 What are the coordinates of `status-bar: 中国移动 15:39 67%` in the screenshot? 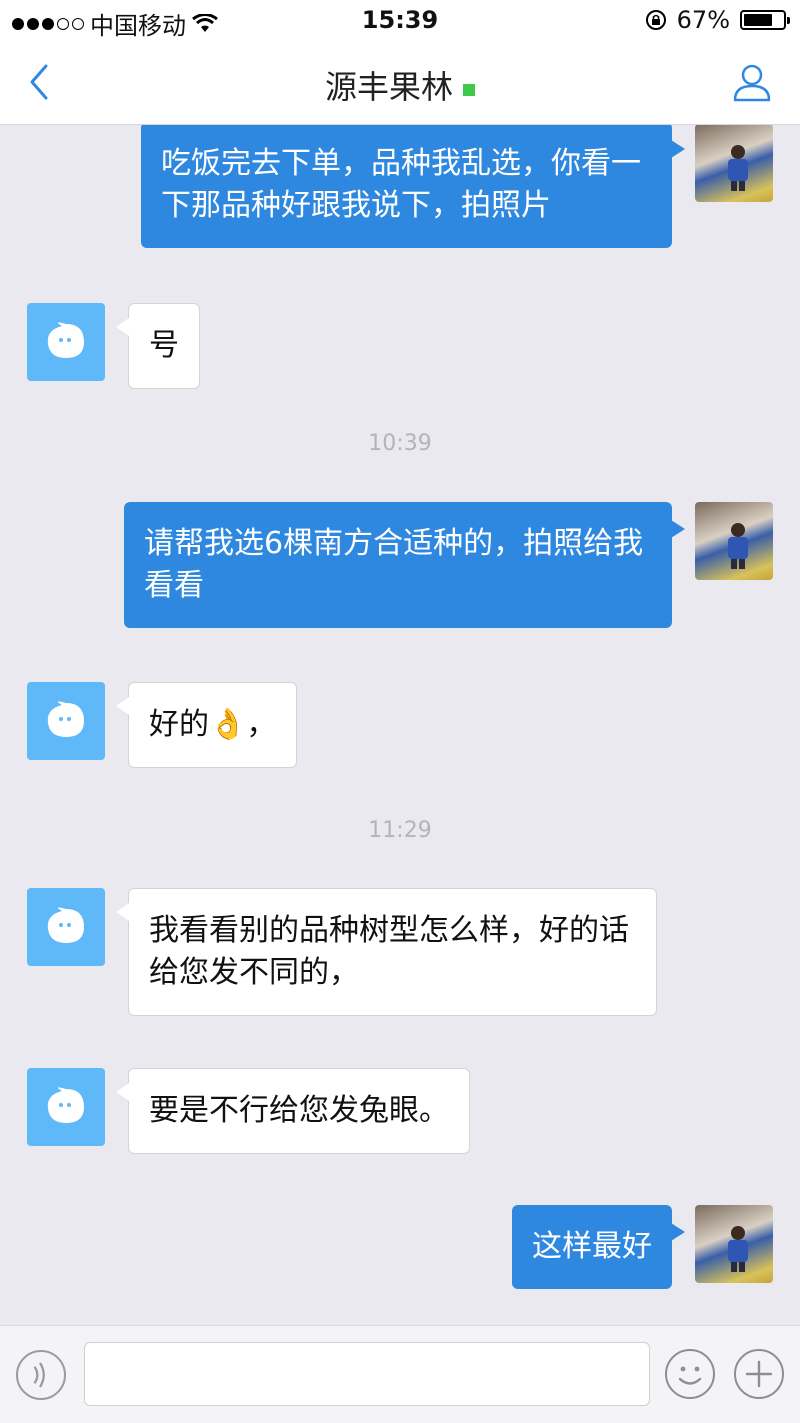 It's located at (400, 20).